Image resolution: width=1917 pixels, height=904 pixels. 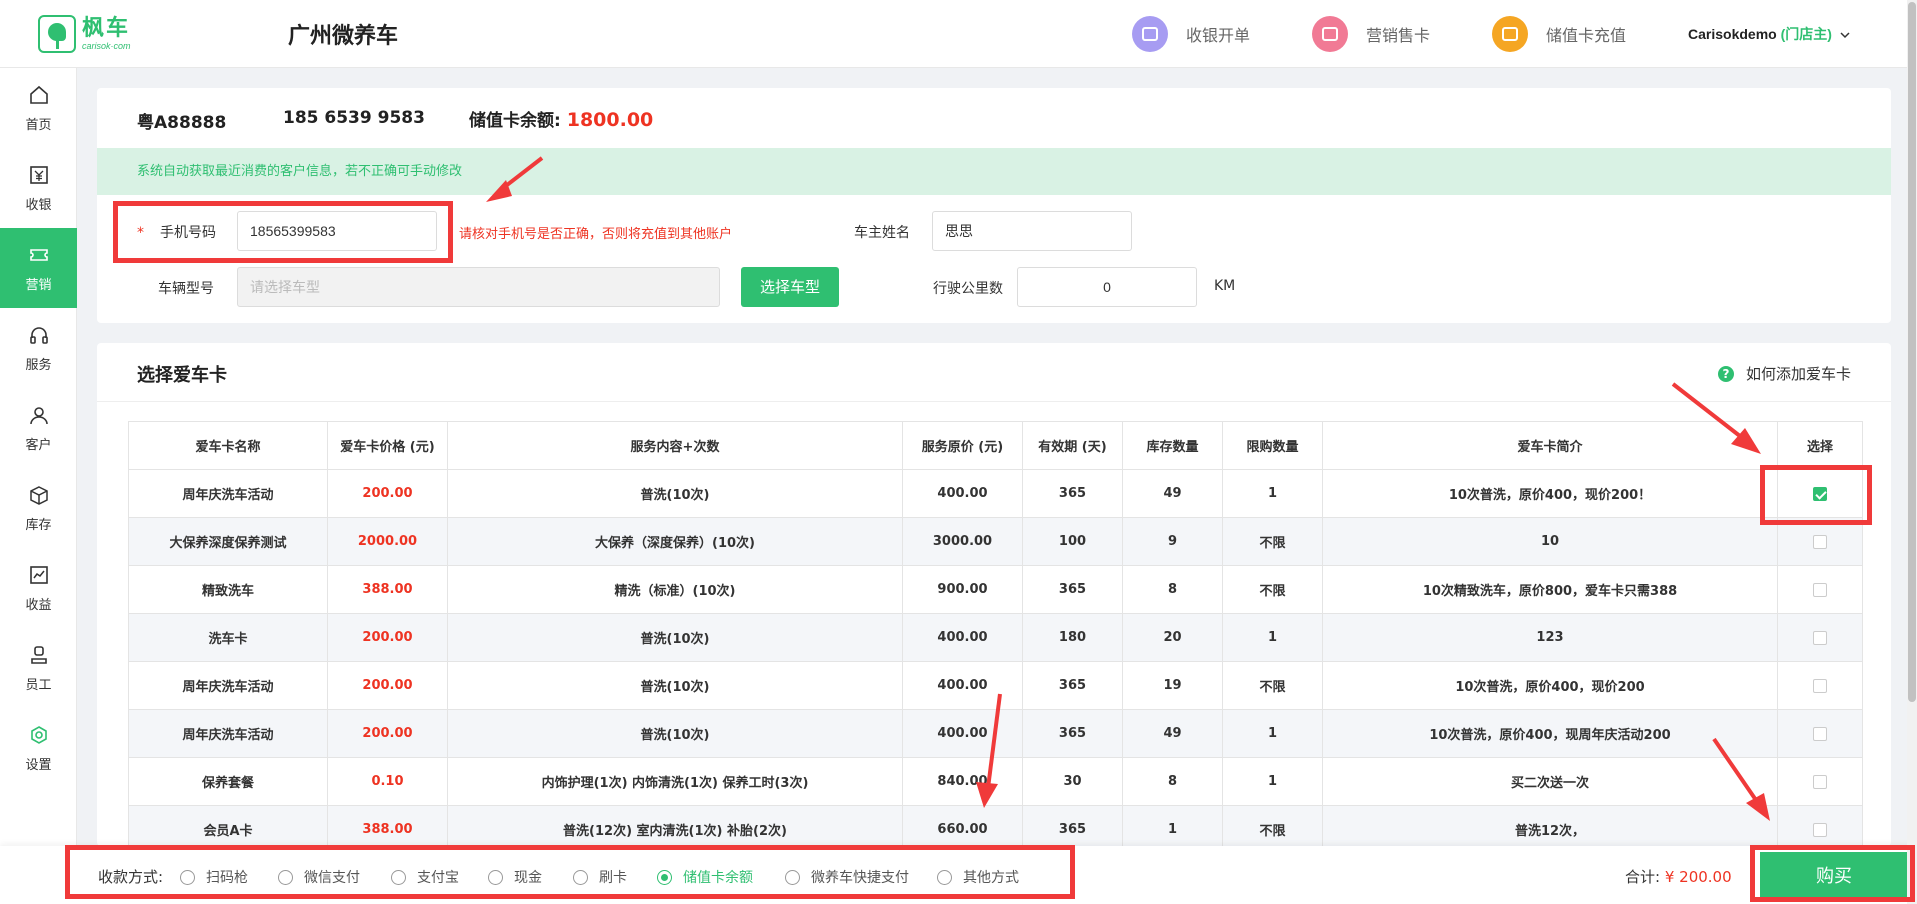 What do you see at coordinates (790, 287) in the screenshot?
I see `select-model-button: 选择车型` at bounding box center [790, 287].